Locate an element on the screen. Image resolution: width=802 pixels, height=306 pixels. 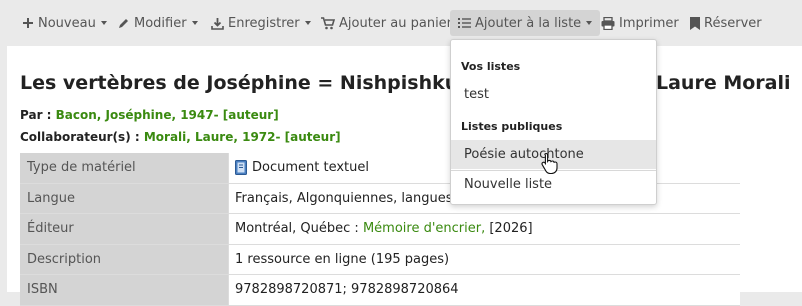
add-to-list-button: Ajouter à la liste is located at coordinates (525, 23).